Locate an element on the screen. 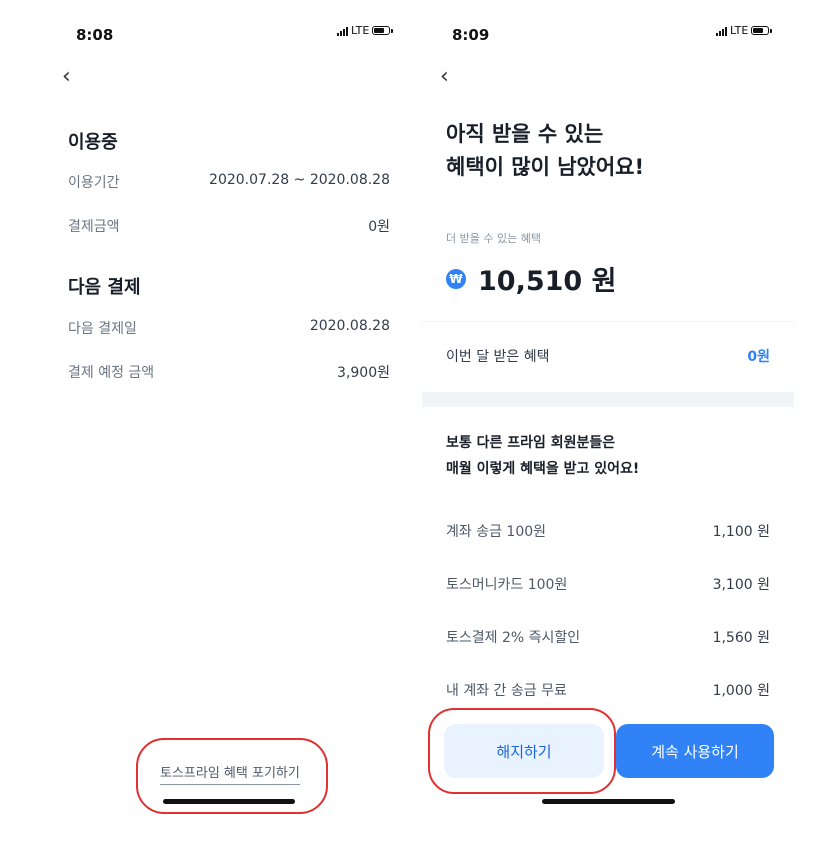  more-benefit-amount-row: ₩ 10,510 원 is located at coordinates (531, 278).